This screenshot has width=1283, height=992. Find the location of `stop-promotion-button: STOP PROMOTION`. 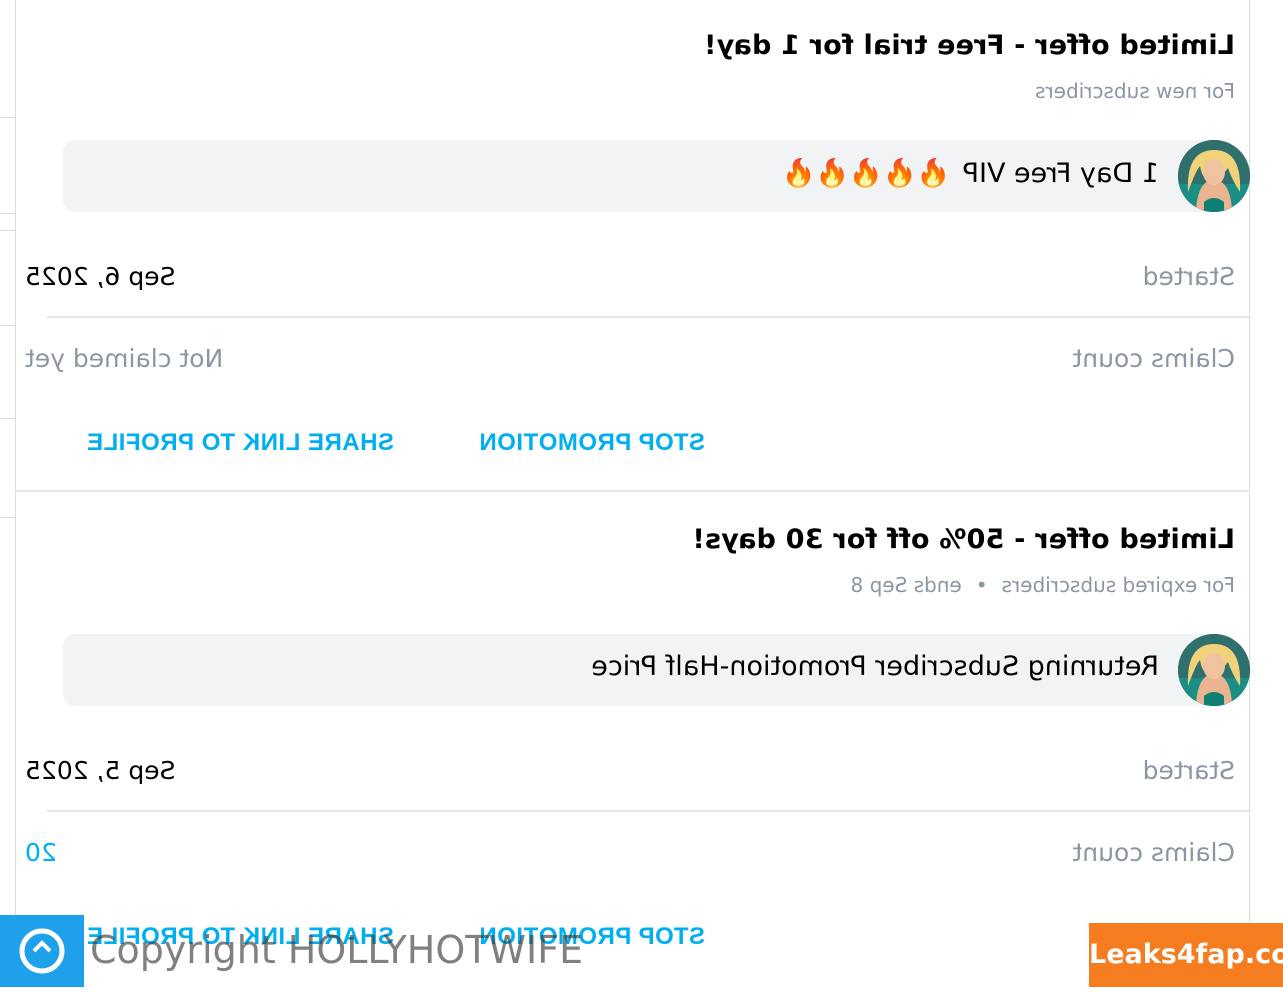

stop-promotion-button: STOP PROMOTION is located at coordinates (592, 443).